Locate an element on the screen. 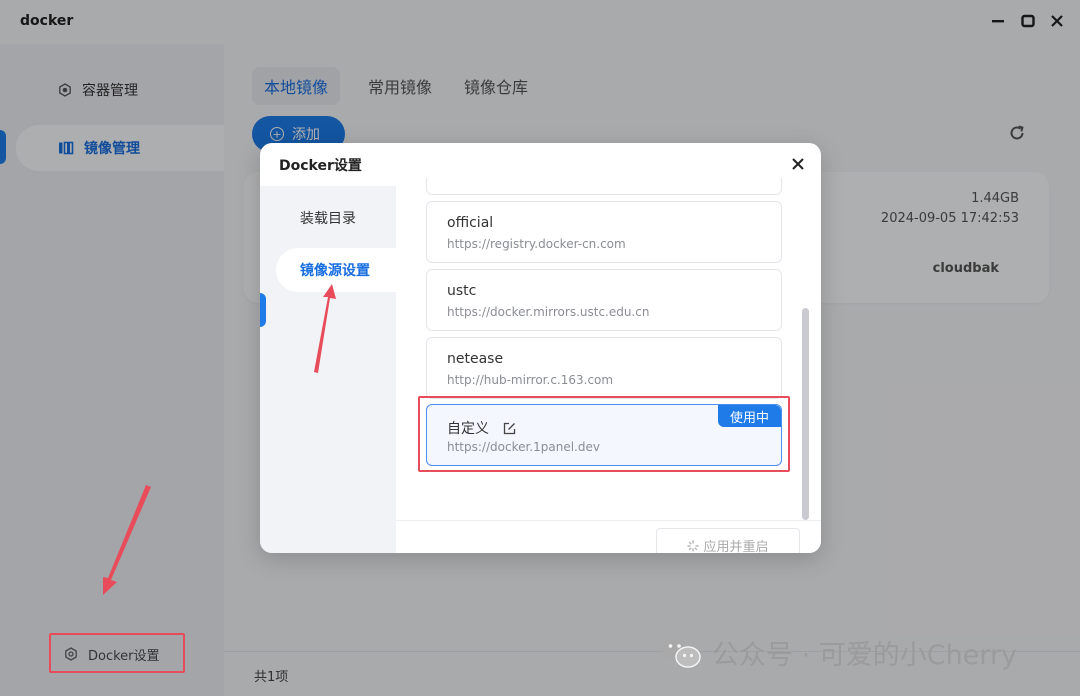  apply-restart-label: 应用并重启 is located at coordinates (736, 546).